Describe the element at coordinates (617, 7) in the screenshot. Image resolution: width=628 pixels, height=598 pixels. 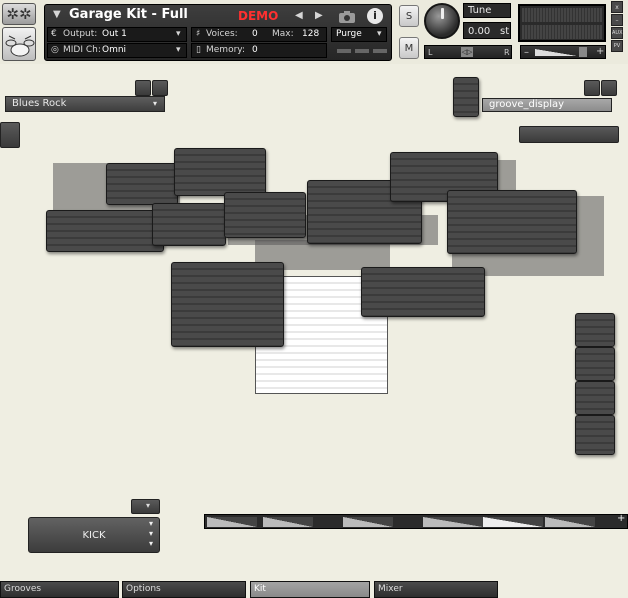
I see `close-button: x` at that location.